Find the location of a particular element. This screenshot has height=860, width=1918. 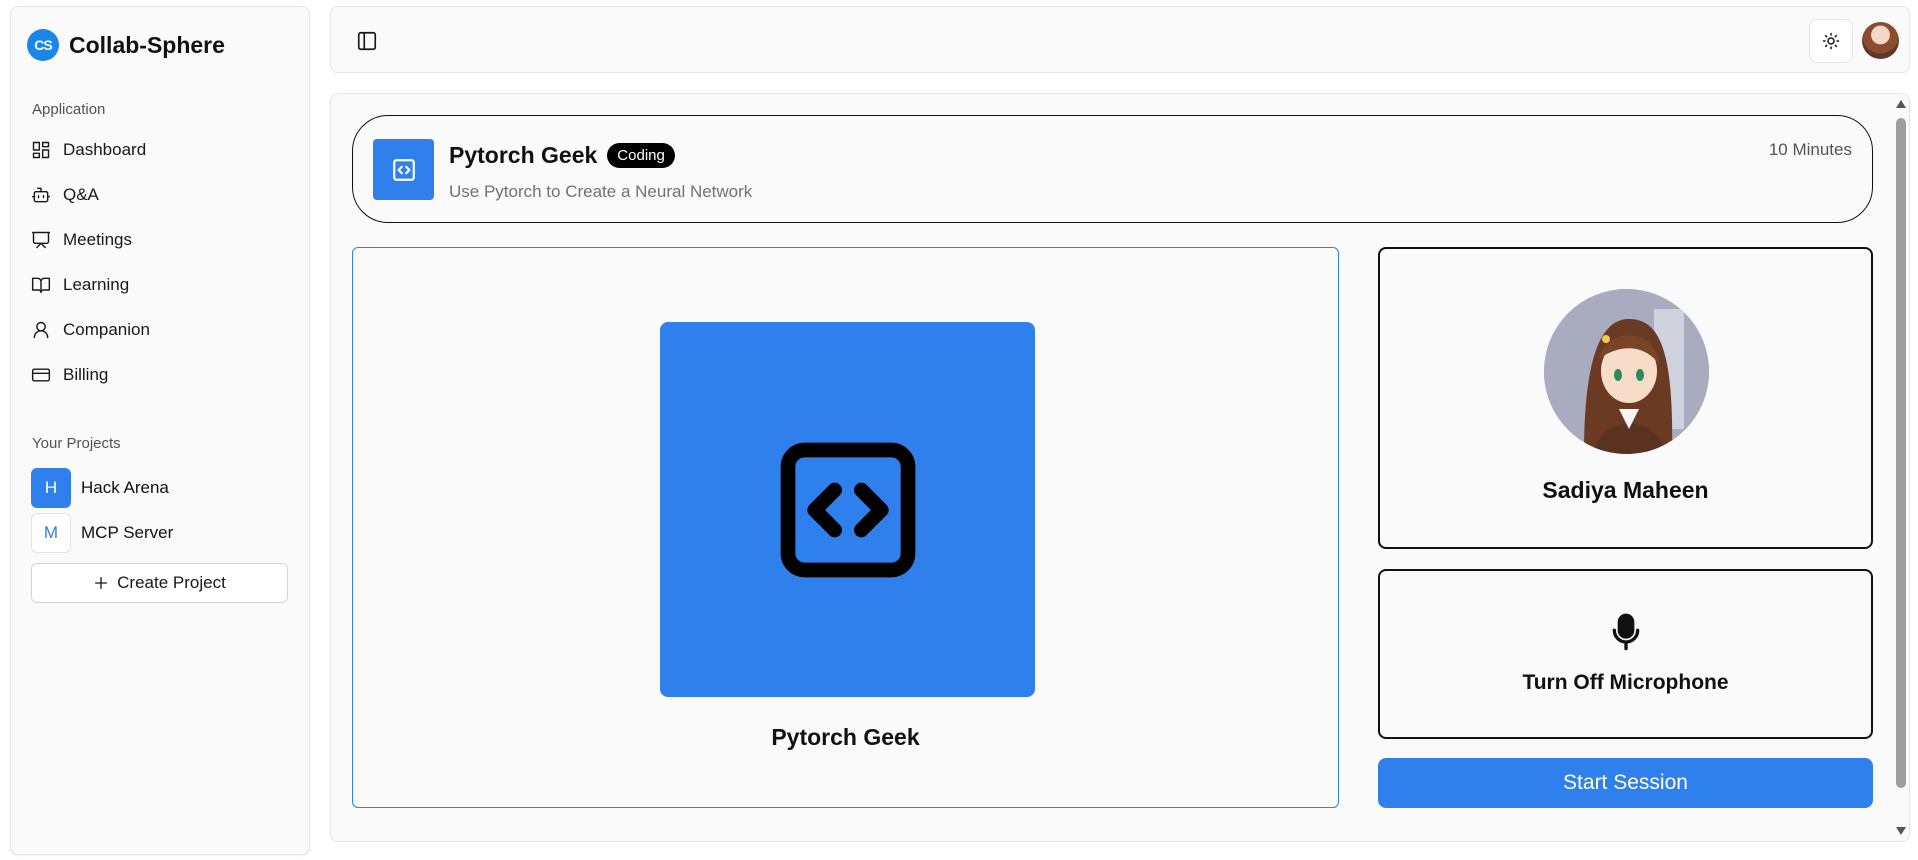

main-scrollbar is located at coordinates (1901, 467).